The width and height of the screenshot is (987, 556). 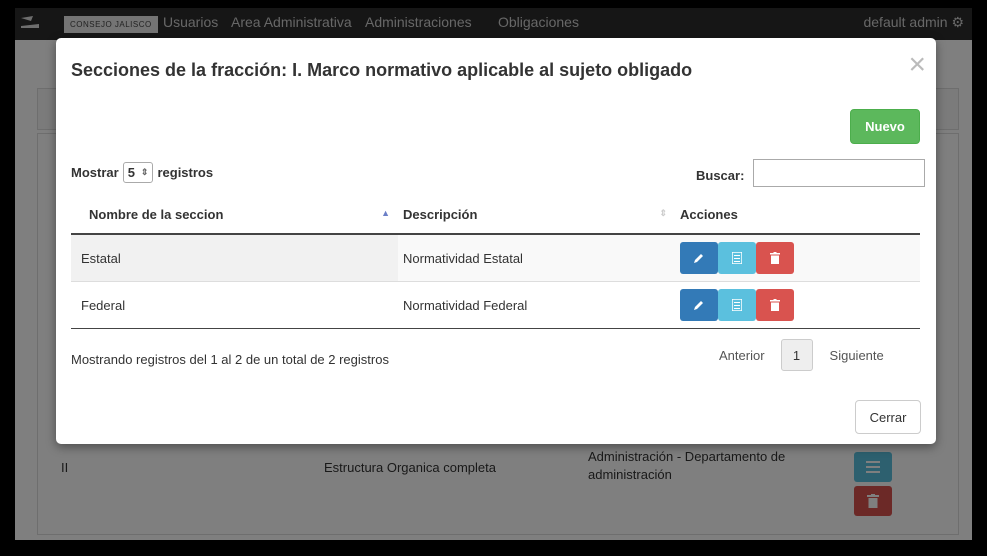 I want to click on length-prefix: Mostrar, so click(x=95, y=172).